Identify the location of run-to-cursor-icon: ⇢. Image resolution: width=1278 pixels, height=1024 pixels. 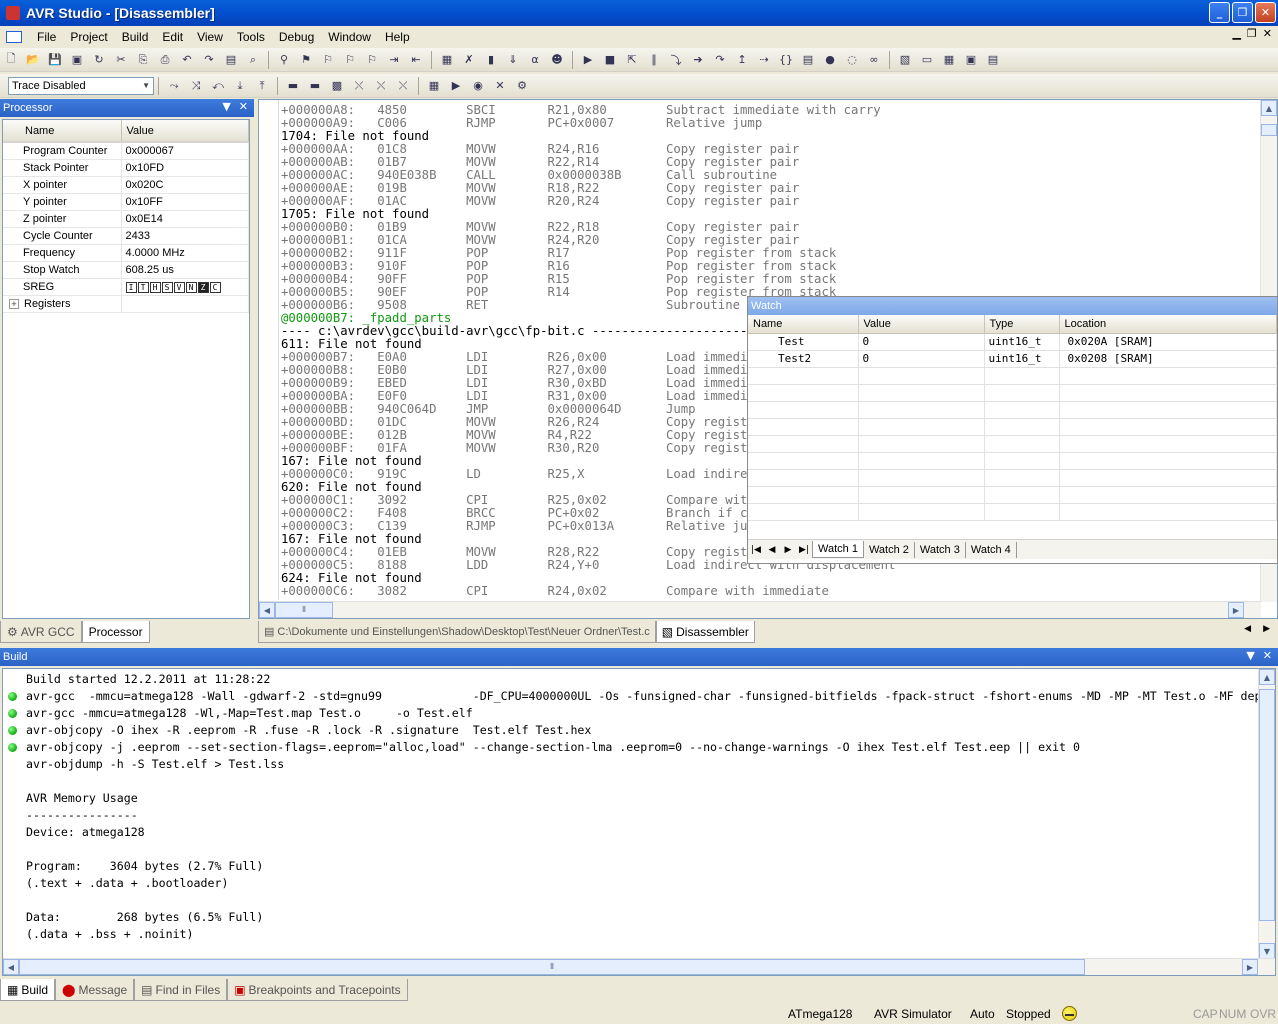
(764, 60).